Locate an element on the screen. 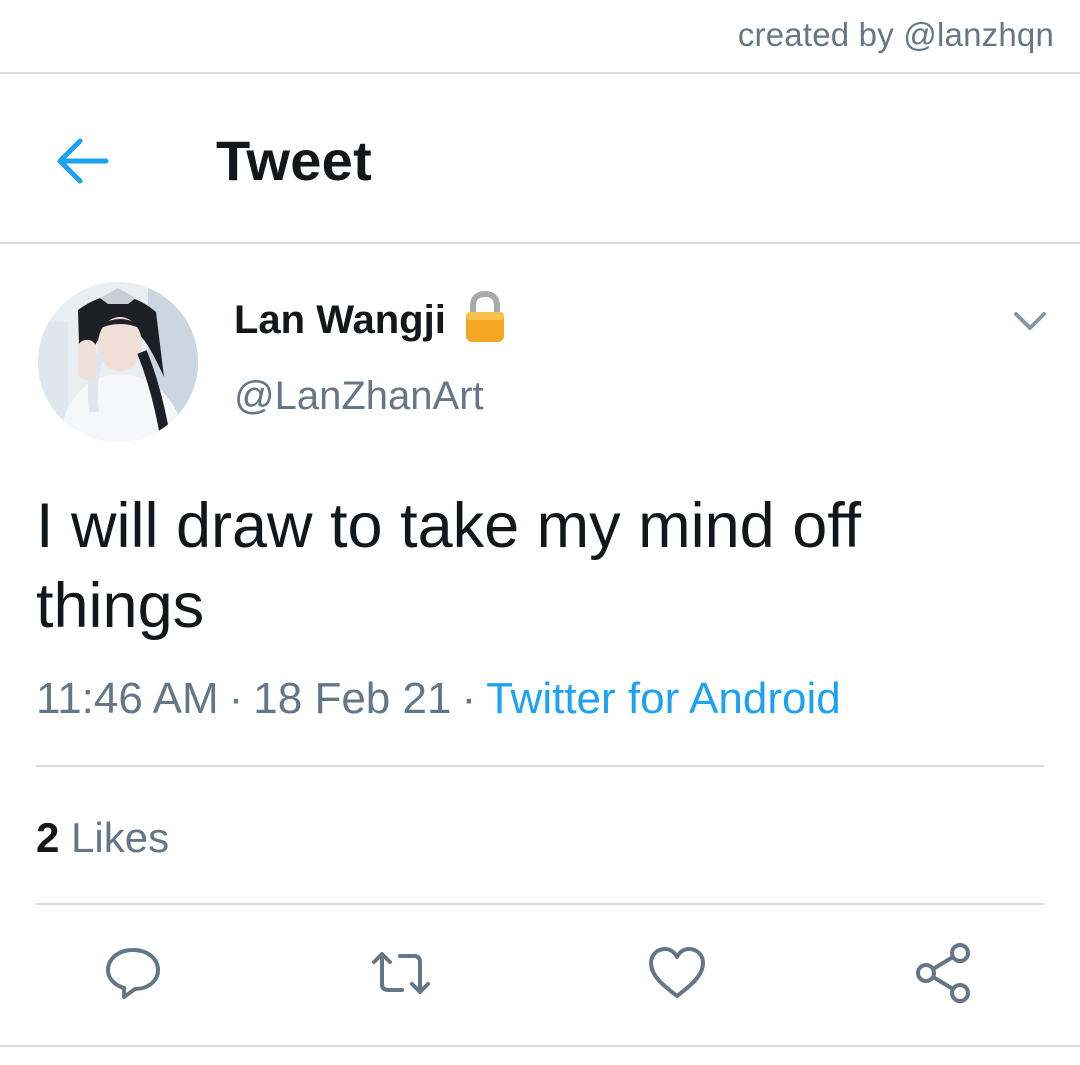 Image resolution: width=1080 pixels, height=1065 pixels. comment-icon is located at coordinates (133, 973).